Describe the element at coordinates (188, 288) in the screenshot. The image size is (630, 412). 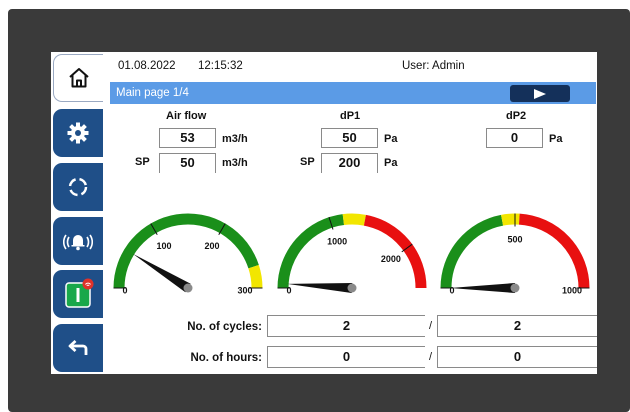
I see `airflow-gauge-hub` at that location.